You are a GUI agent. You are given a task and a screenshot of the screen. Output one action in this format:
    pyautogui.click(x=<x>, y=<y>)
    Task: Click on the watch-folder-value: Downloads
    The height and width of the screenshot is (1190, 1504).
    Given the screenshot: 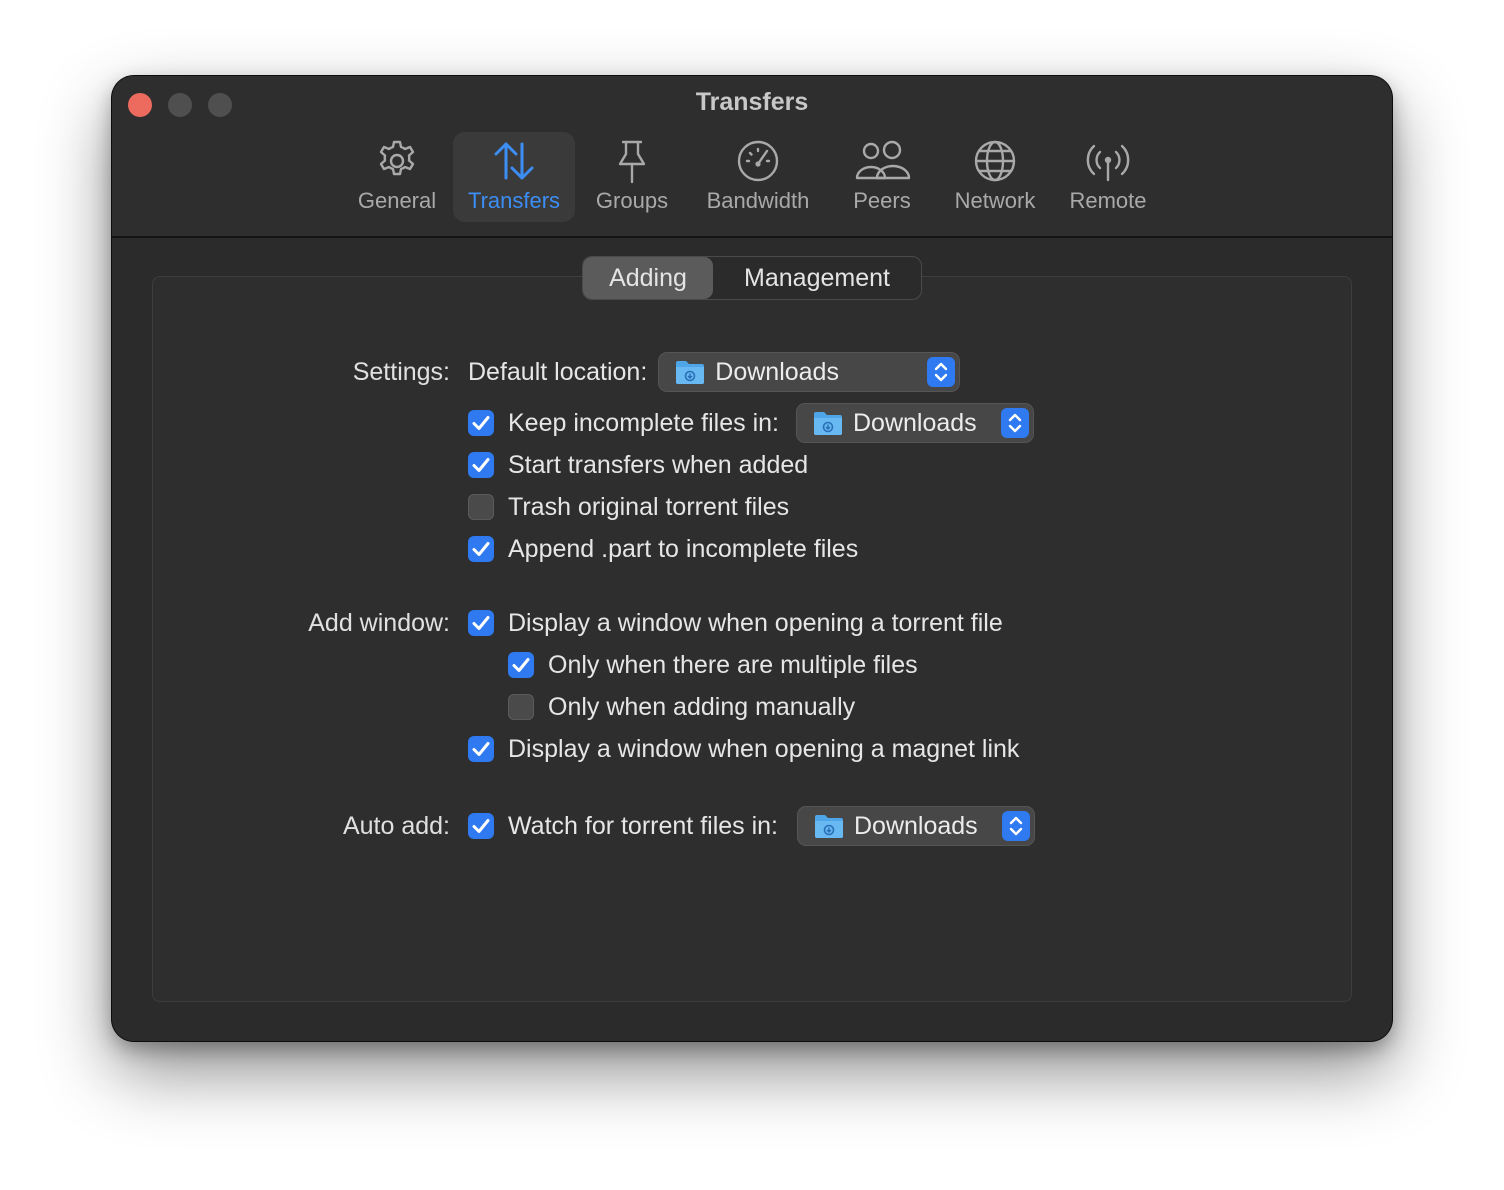 What is the action you would take?
    pyautogui.click(x=916, y=825)
    